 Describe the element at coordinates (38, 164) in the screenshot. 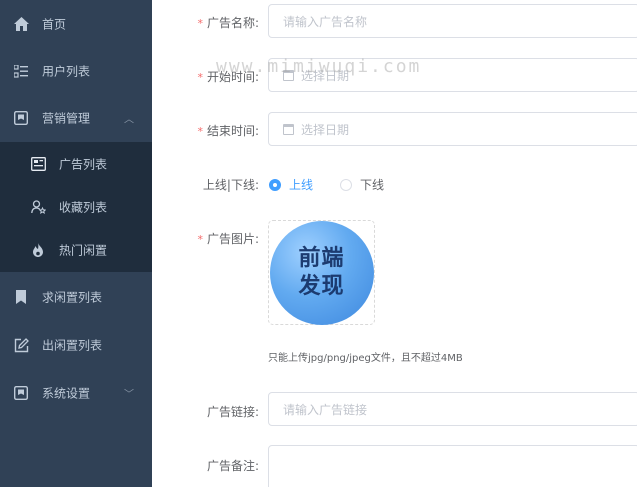

I see `ad-icon` at that location.